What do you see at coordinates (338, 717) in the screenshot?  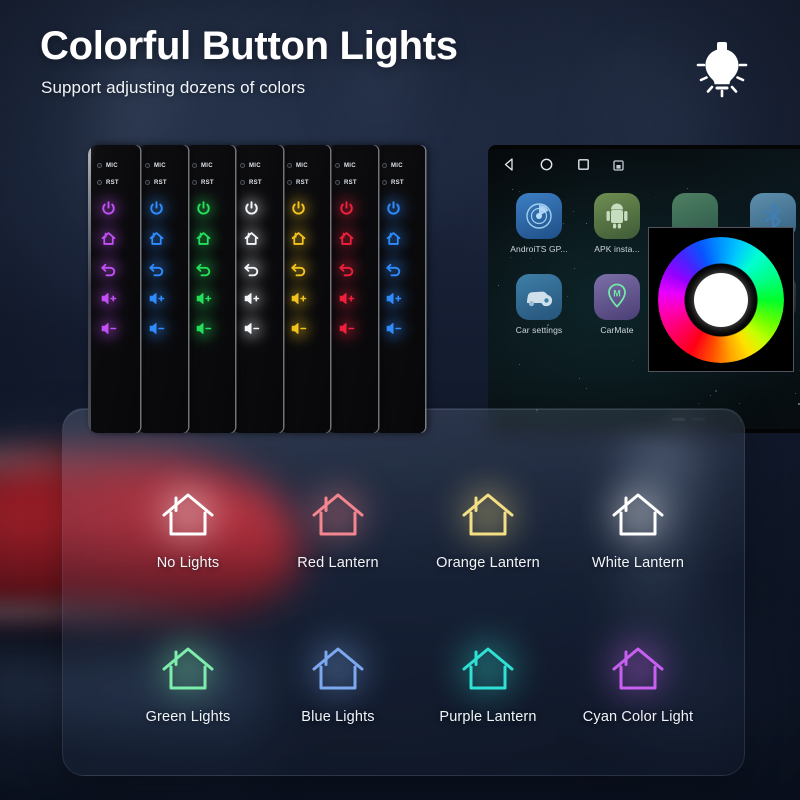 I see `legend-item-label: Blue Lights` at bounding box center [338, 717].